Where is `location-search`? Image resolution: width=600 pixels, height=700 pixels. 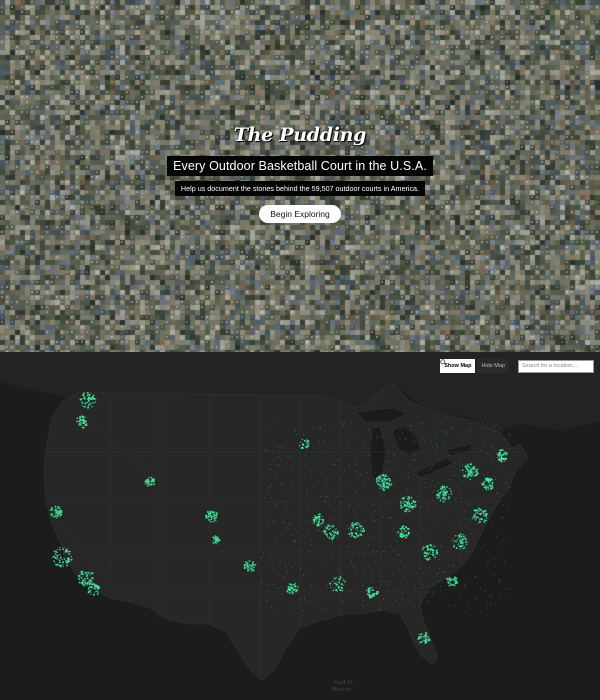 location-search is located at coordinates (517, 366).